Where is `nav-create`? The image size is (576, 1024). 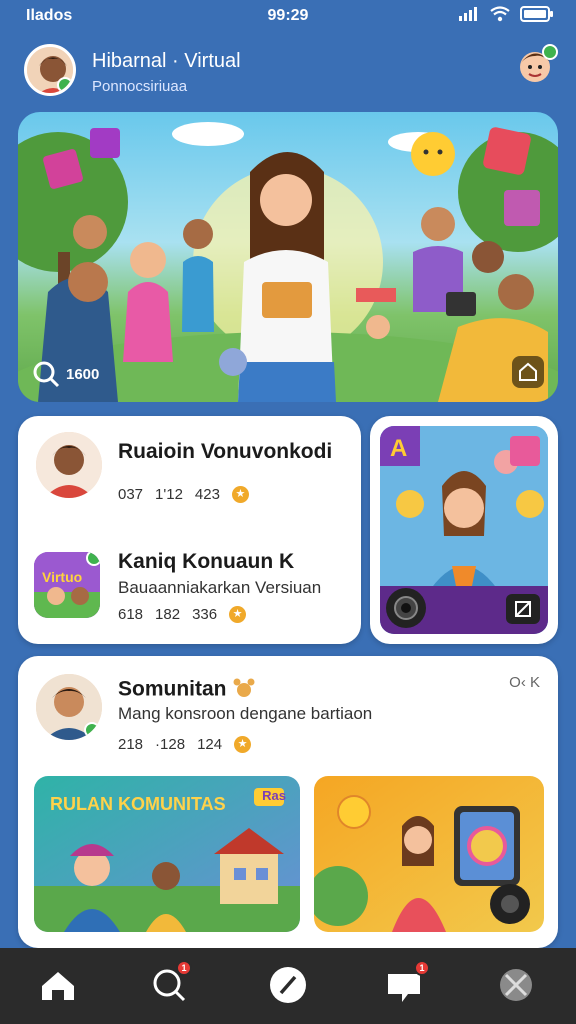 nav-create is located at coordinates (288, 986).